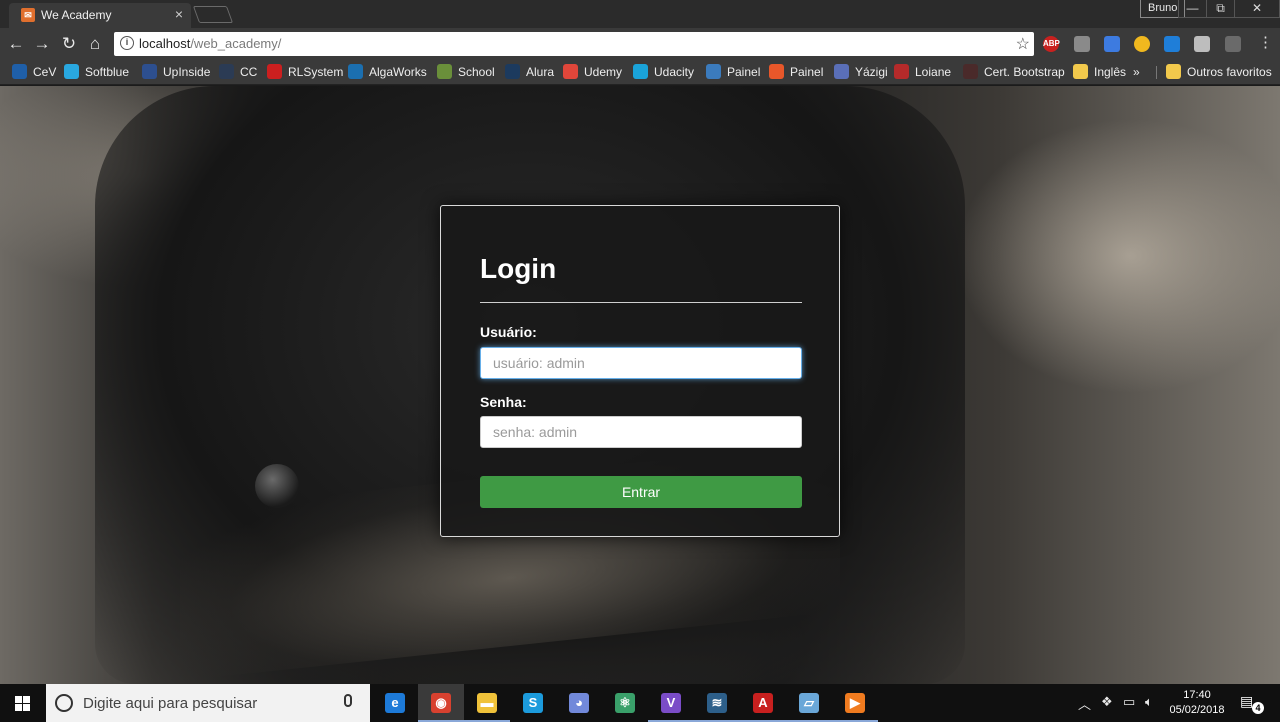  I want to click on bookmark-label: Softblue, so click(107, 72).